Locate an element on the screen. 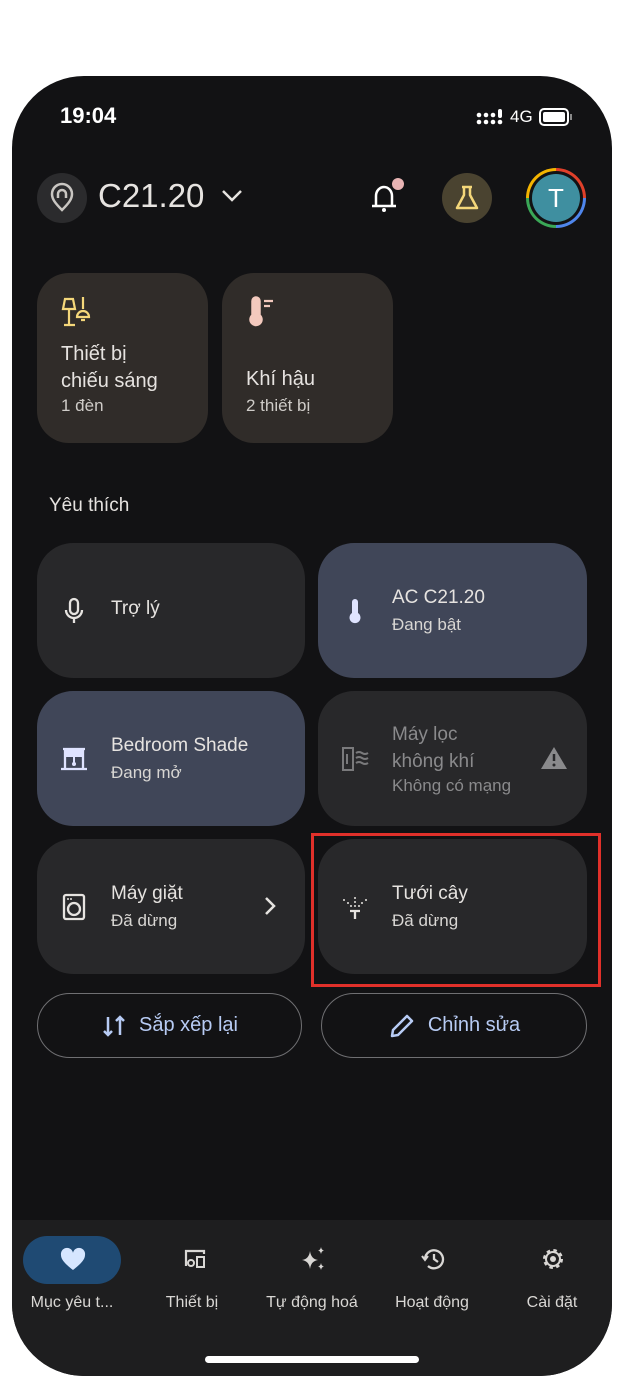  swap-vertical-icon is located at coordinates (114, 1025).